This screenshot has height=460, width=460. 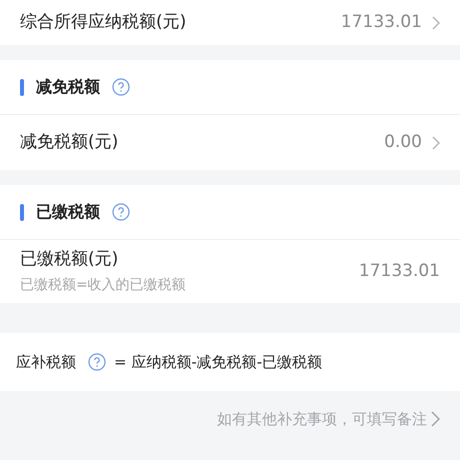 I want to click on row-value: 0.00, so click(x=403, y=142).